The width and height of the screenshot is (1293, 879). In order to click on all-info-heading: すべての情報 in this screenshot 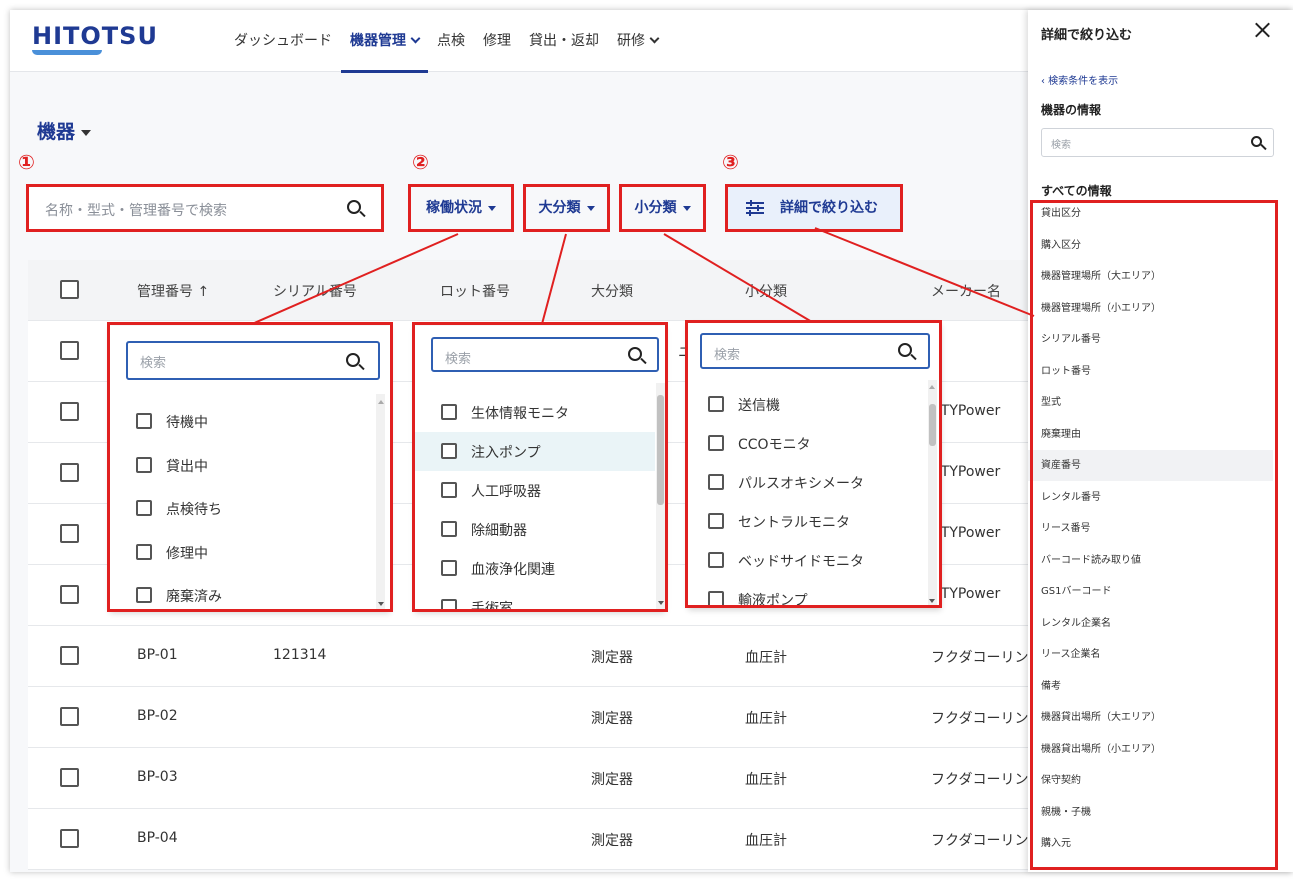, I will do `click(1076, 191)`.